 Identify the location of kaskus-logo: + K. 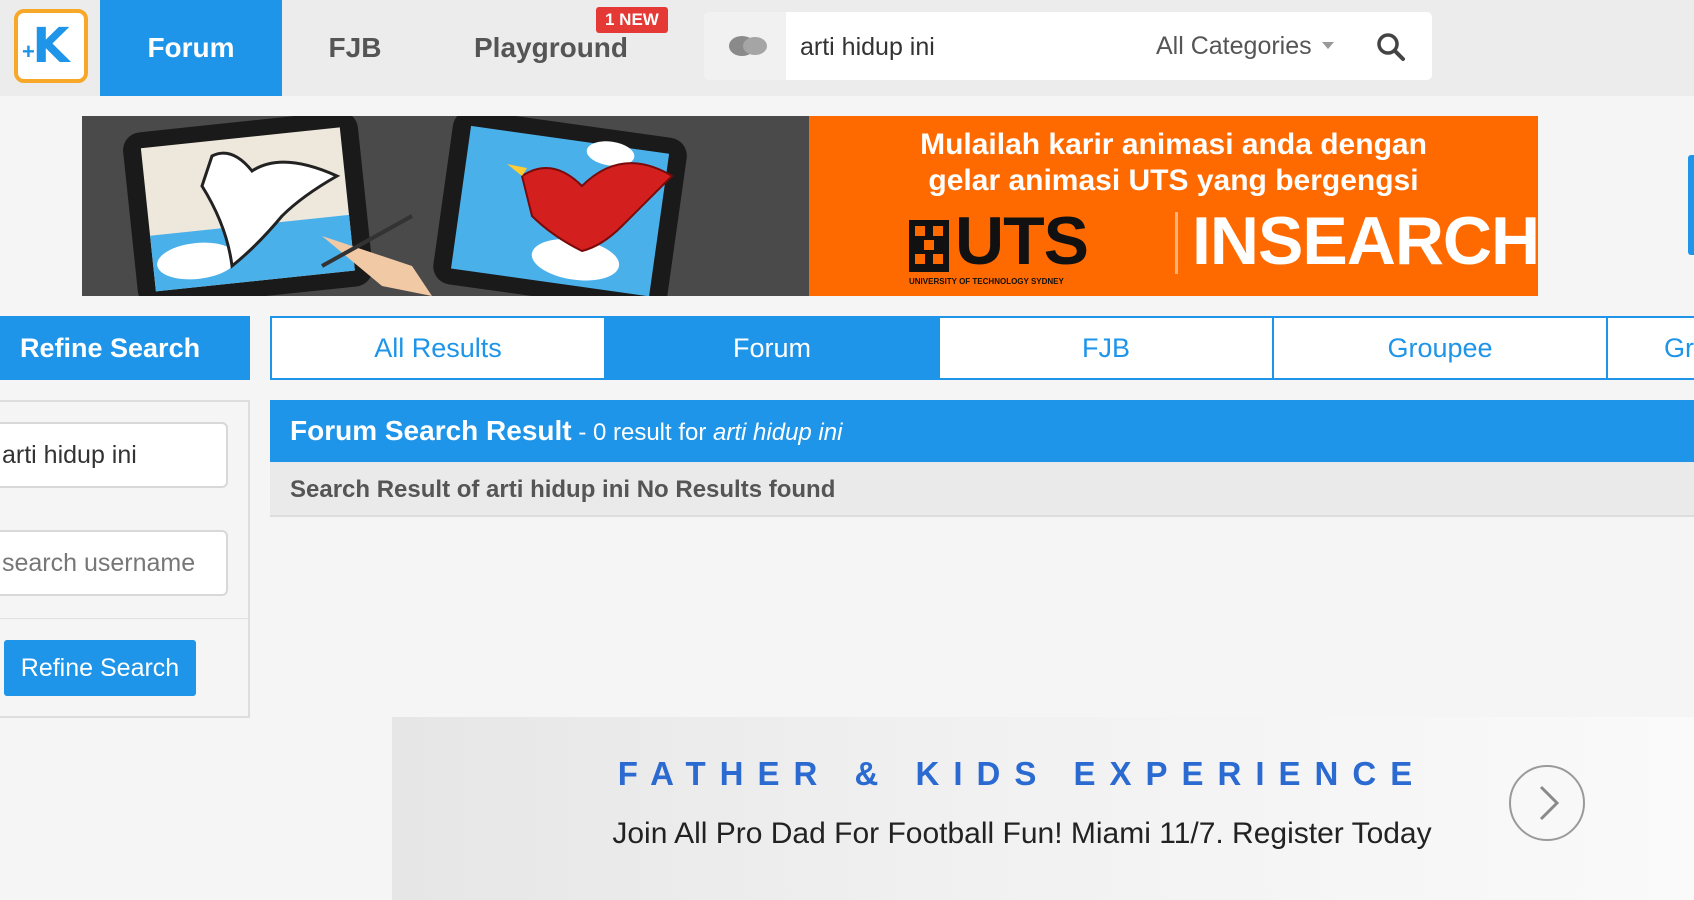
(51, 46).